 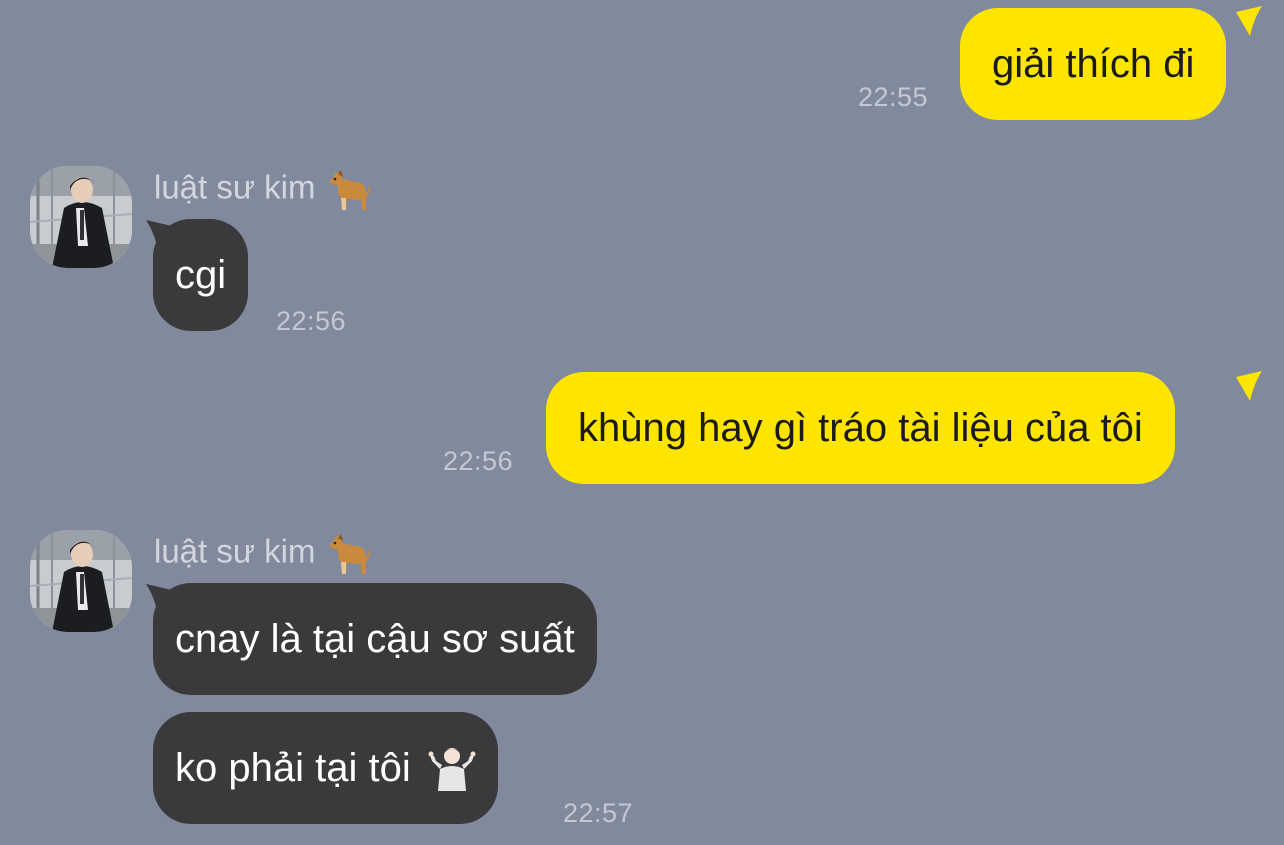 I want to click on outgoing-message-bubble: khùng hay gì tráo tài liệu của tôi, so click(x=860, y=428).